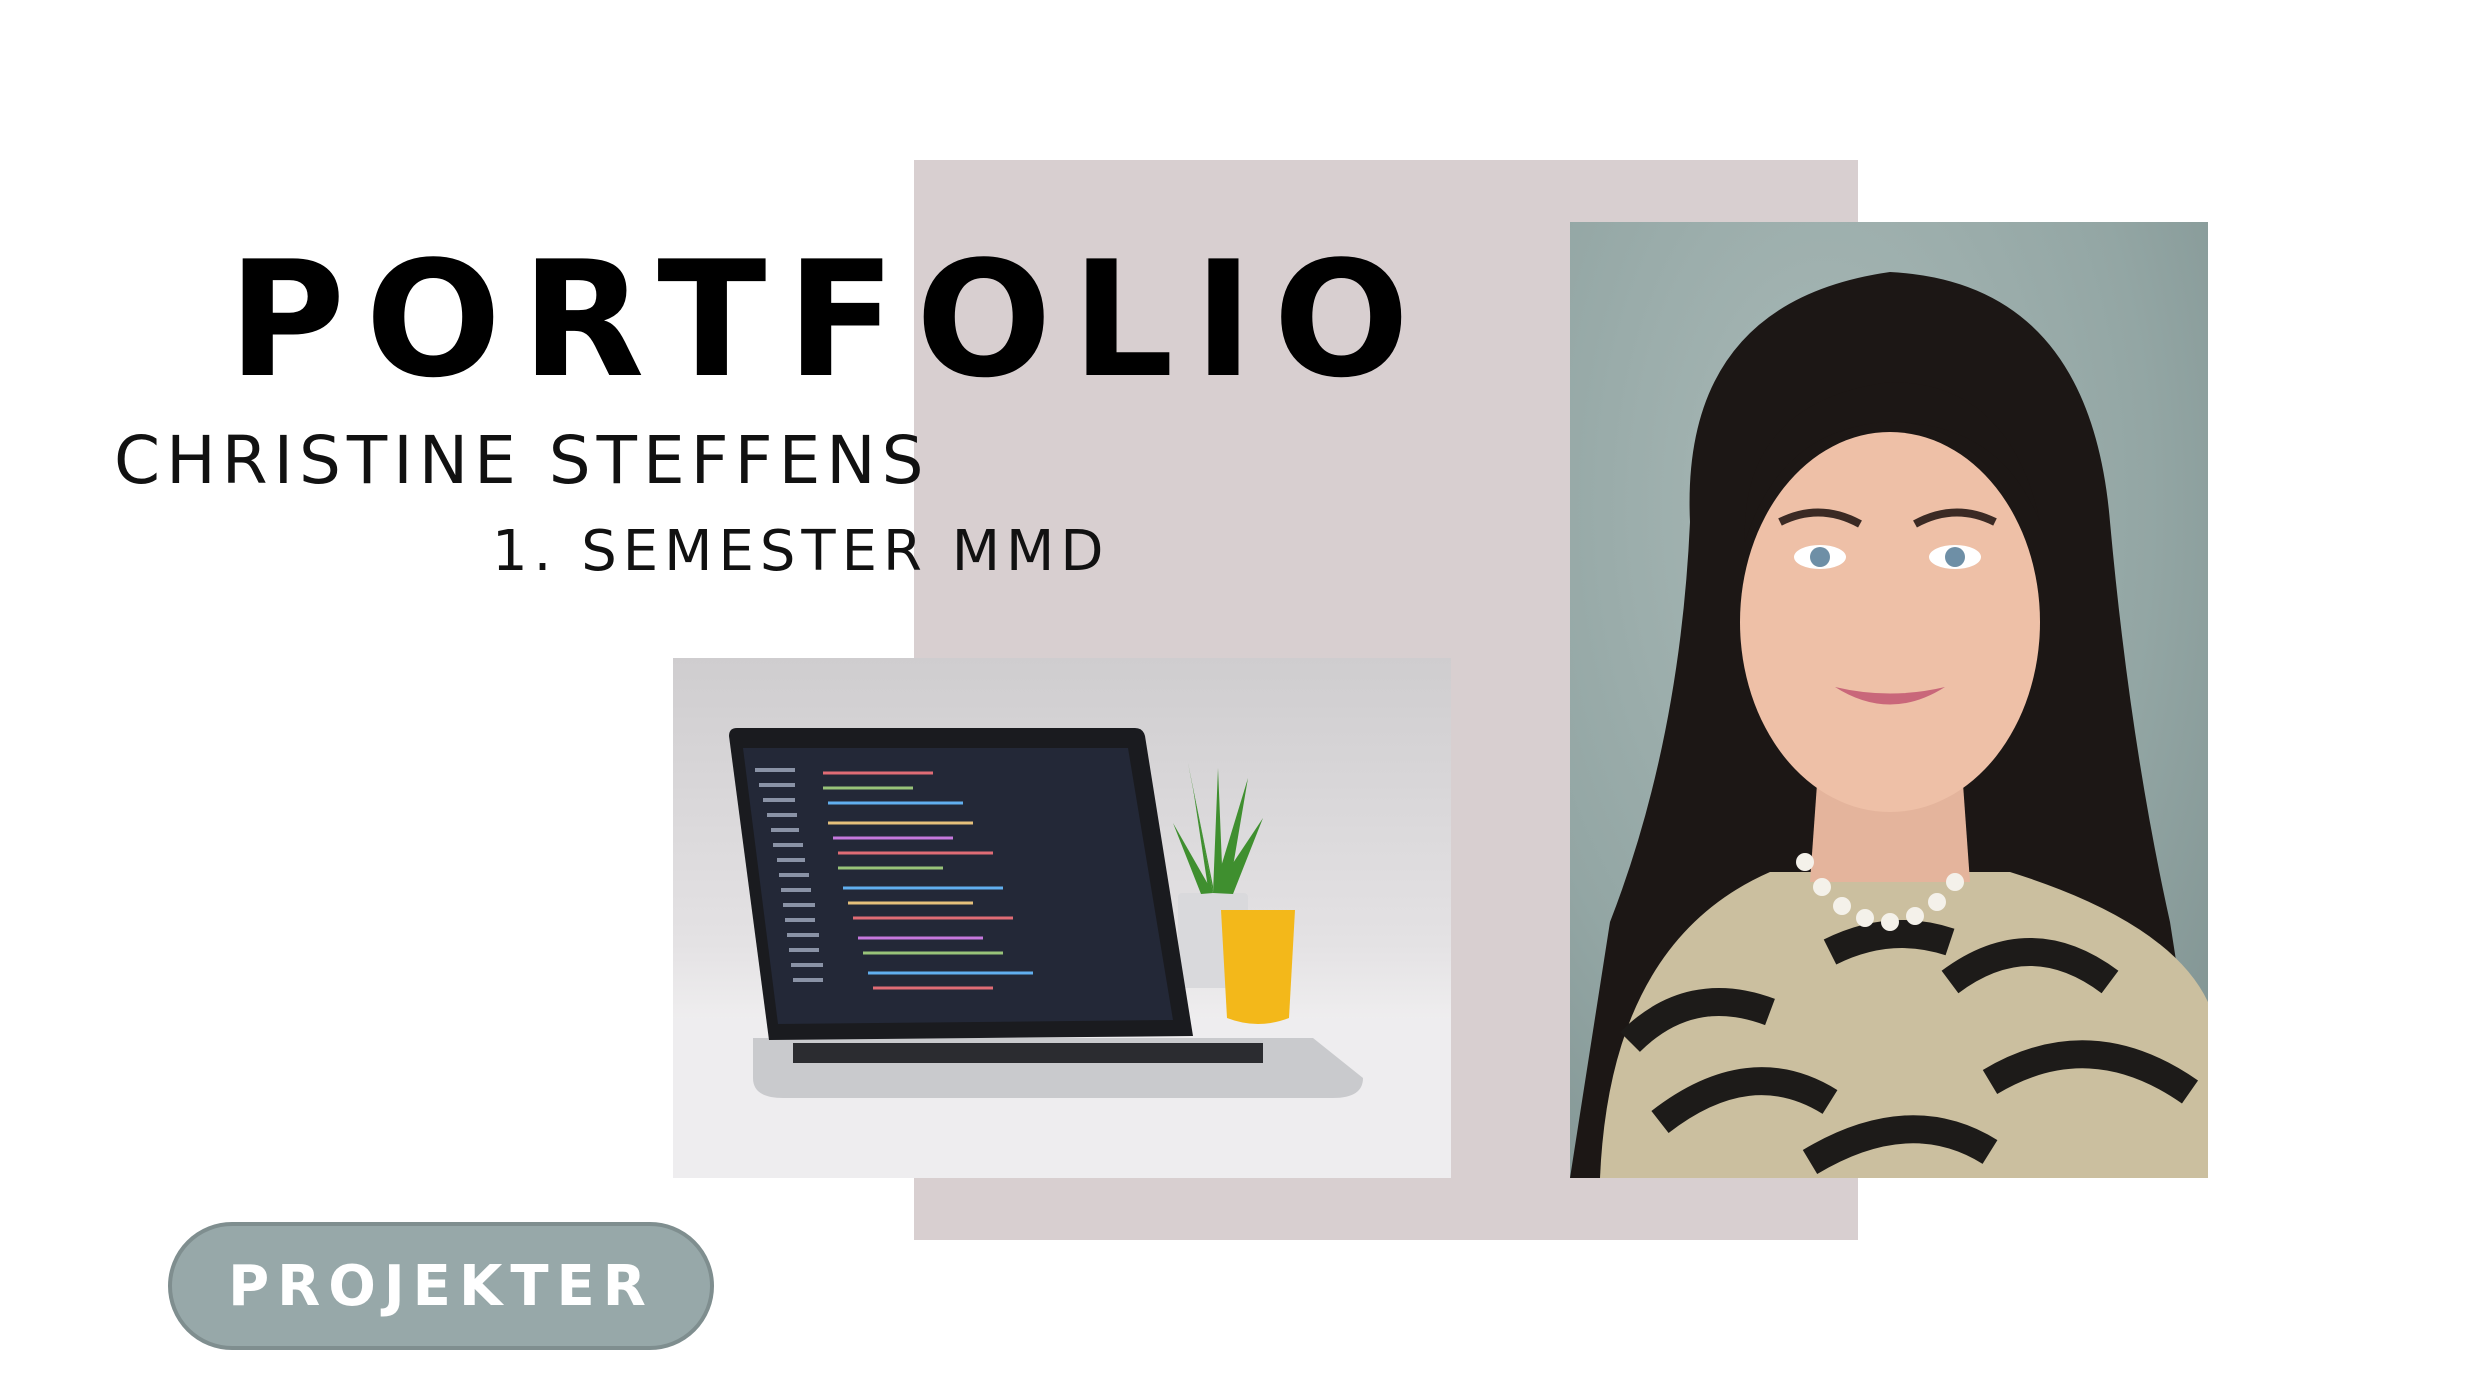 This screenshot has height=1388, width=2472. I want to click on laptop-illustration, so click(1062, 953).